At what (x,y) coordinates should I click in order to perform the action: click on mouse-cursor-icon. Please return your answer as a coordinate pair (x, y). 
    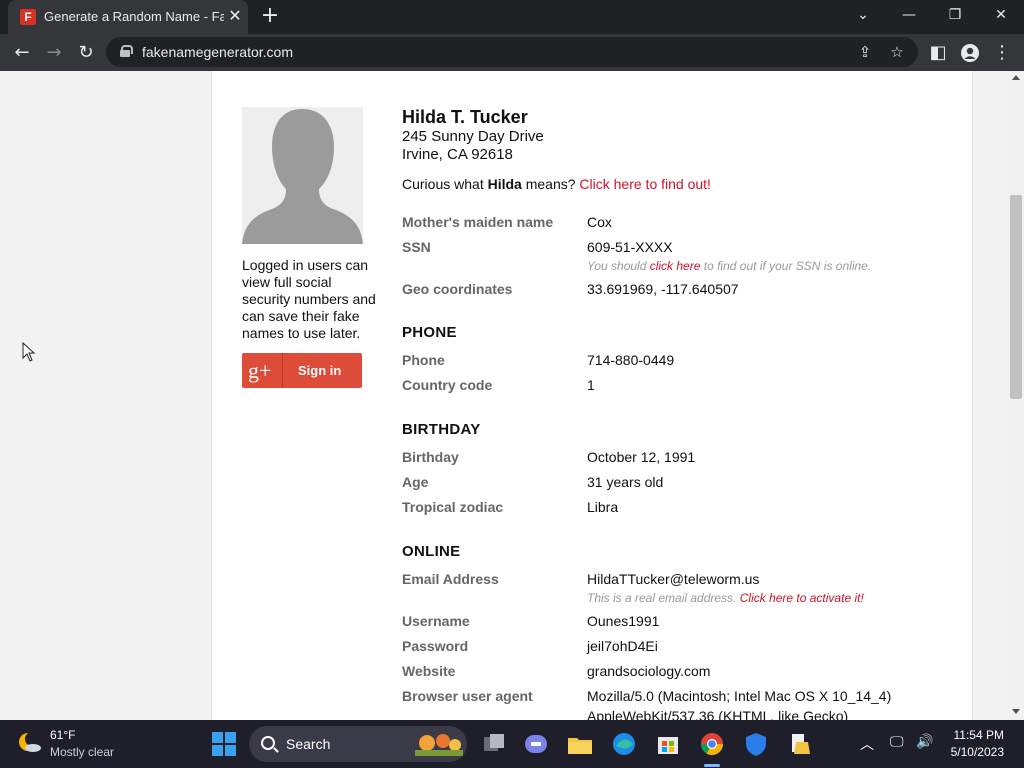
    Looking at the image, I should click on (29, 351).